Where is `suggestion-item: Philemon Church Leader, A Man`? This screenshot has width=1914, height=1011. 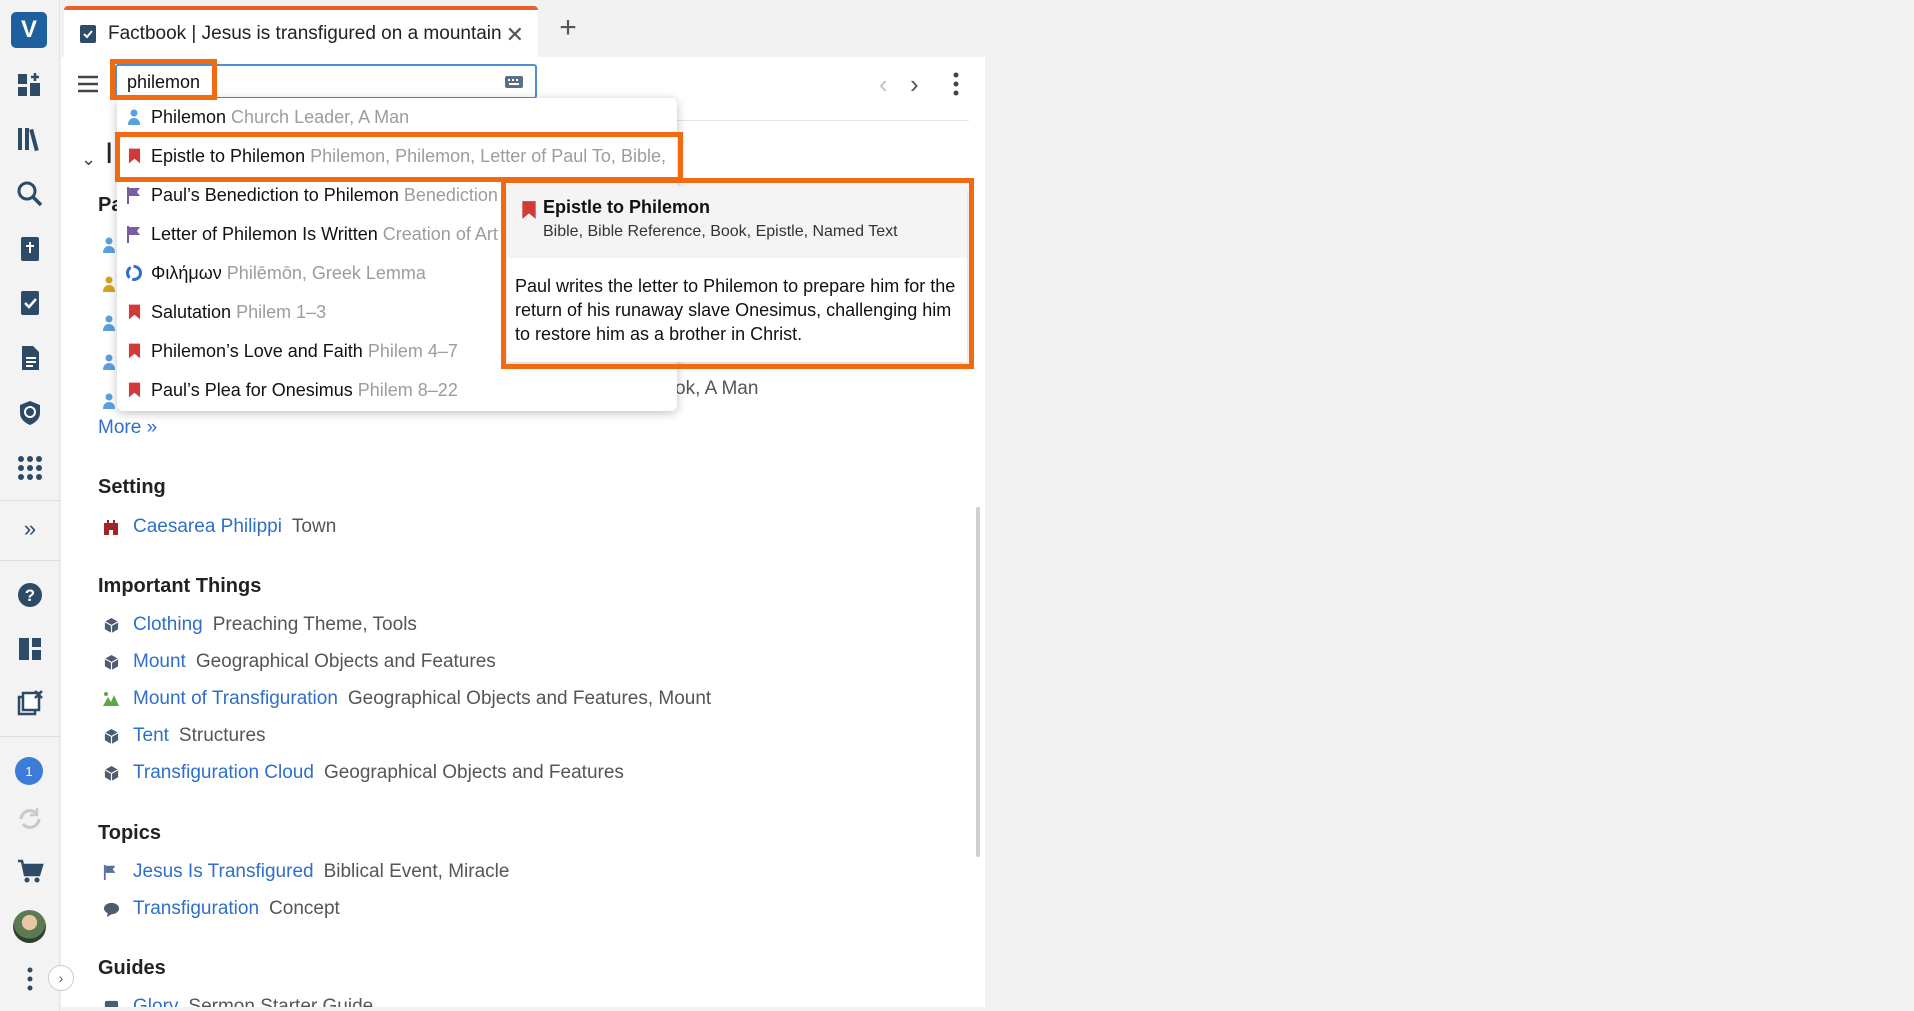
suggestion-item: Philemon Church Leader, A Man is located at coordinates (397, 117).